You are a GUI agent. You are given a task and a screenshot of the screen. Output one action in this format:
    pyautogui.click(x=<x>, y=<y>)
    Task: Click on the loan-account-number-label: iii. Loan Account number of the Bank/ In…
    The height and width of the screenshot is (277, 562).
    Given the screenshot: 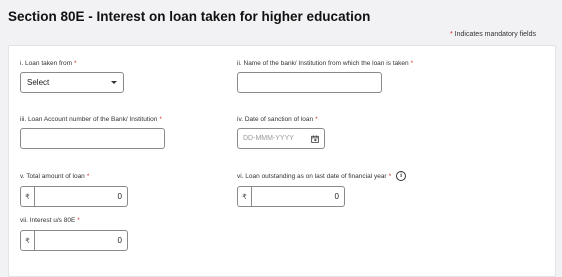 What is the action you would take?
    pyautogui.click(x=91, y=119)
    